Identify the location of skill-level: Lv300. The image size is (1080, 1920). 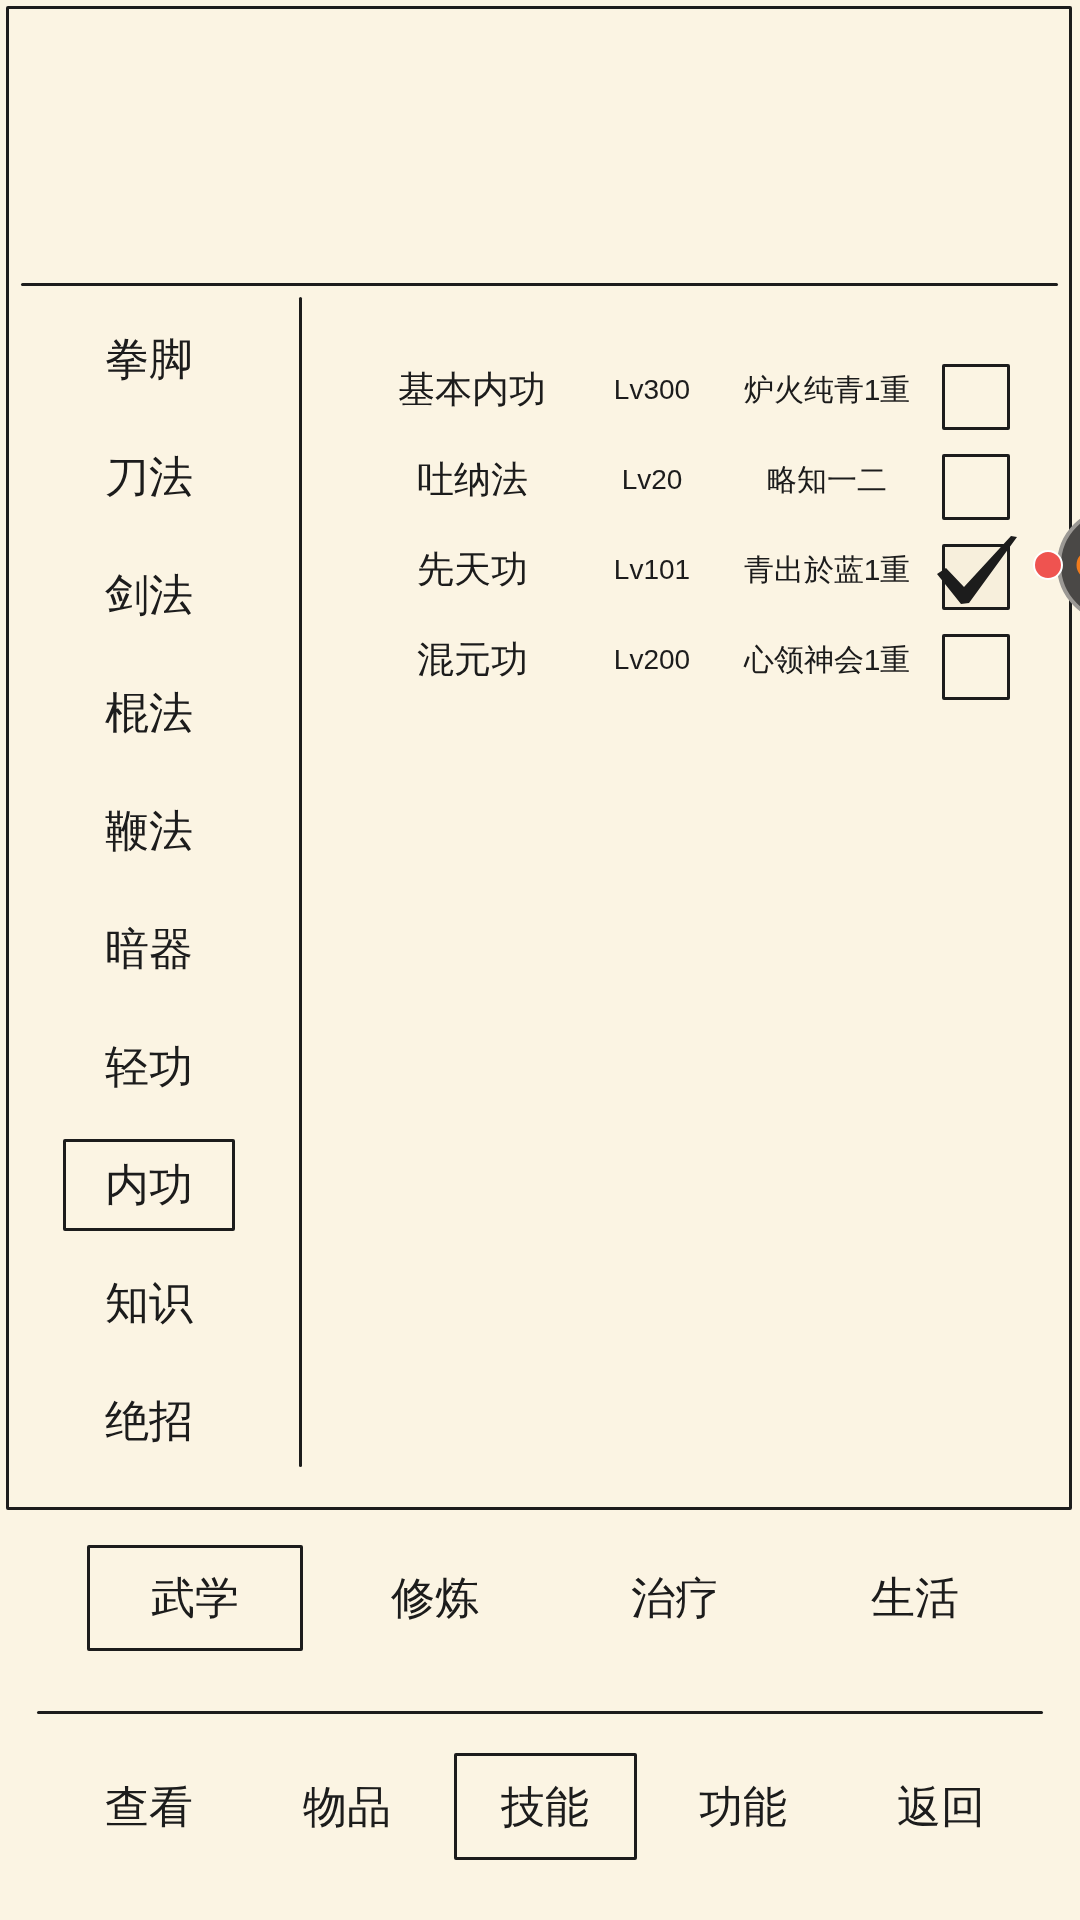
(652, 390).